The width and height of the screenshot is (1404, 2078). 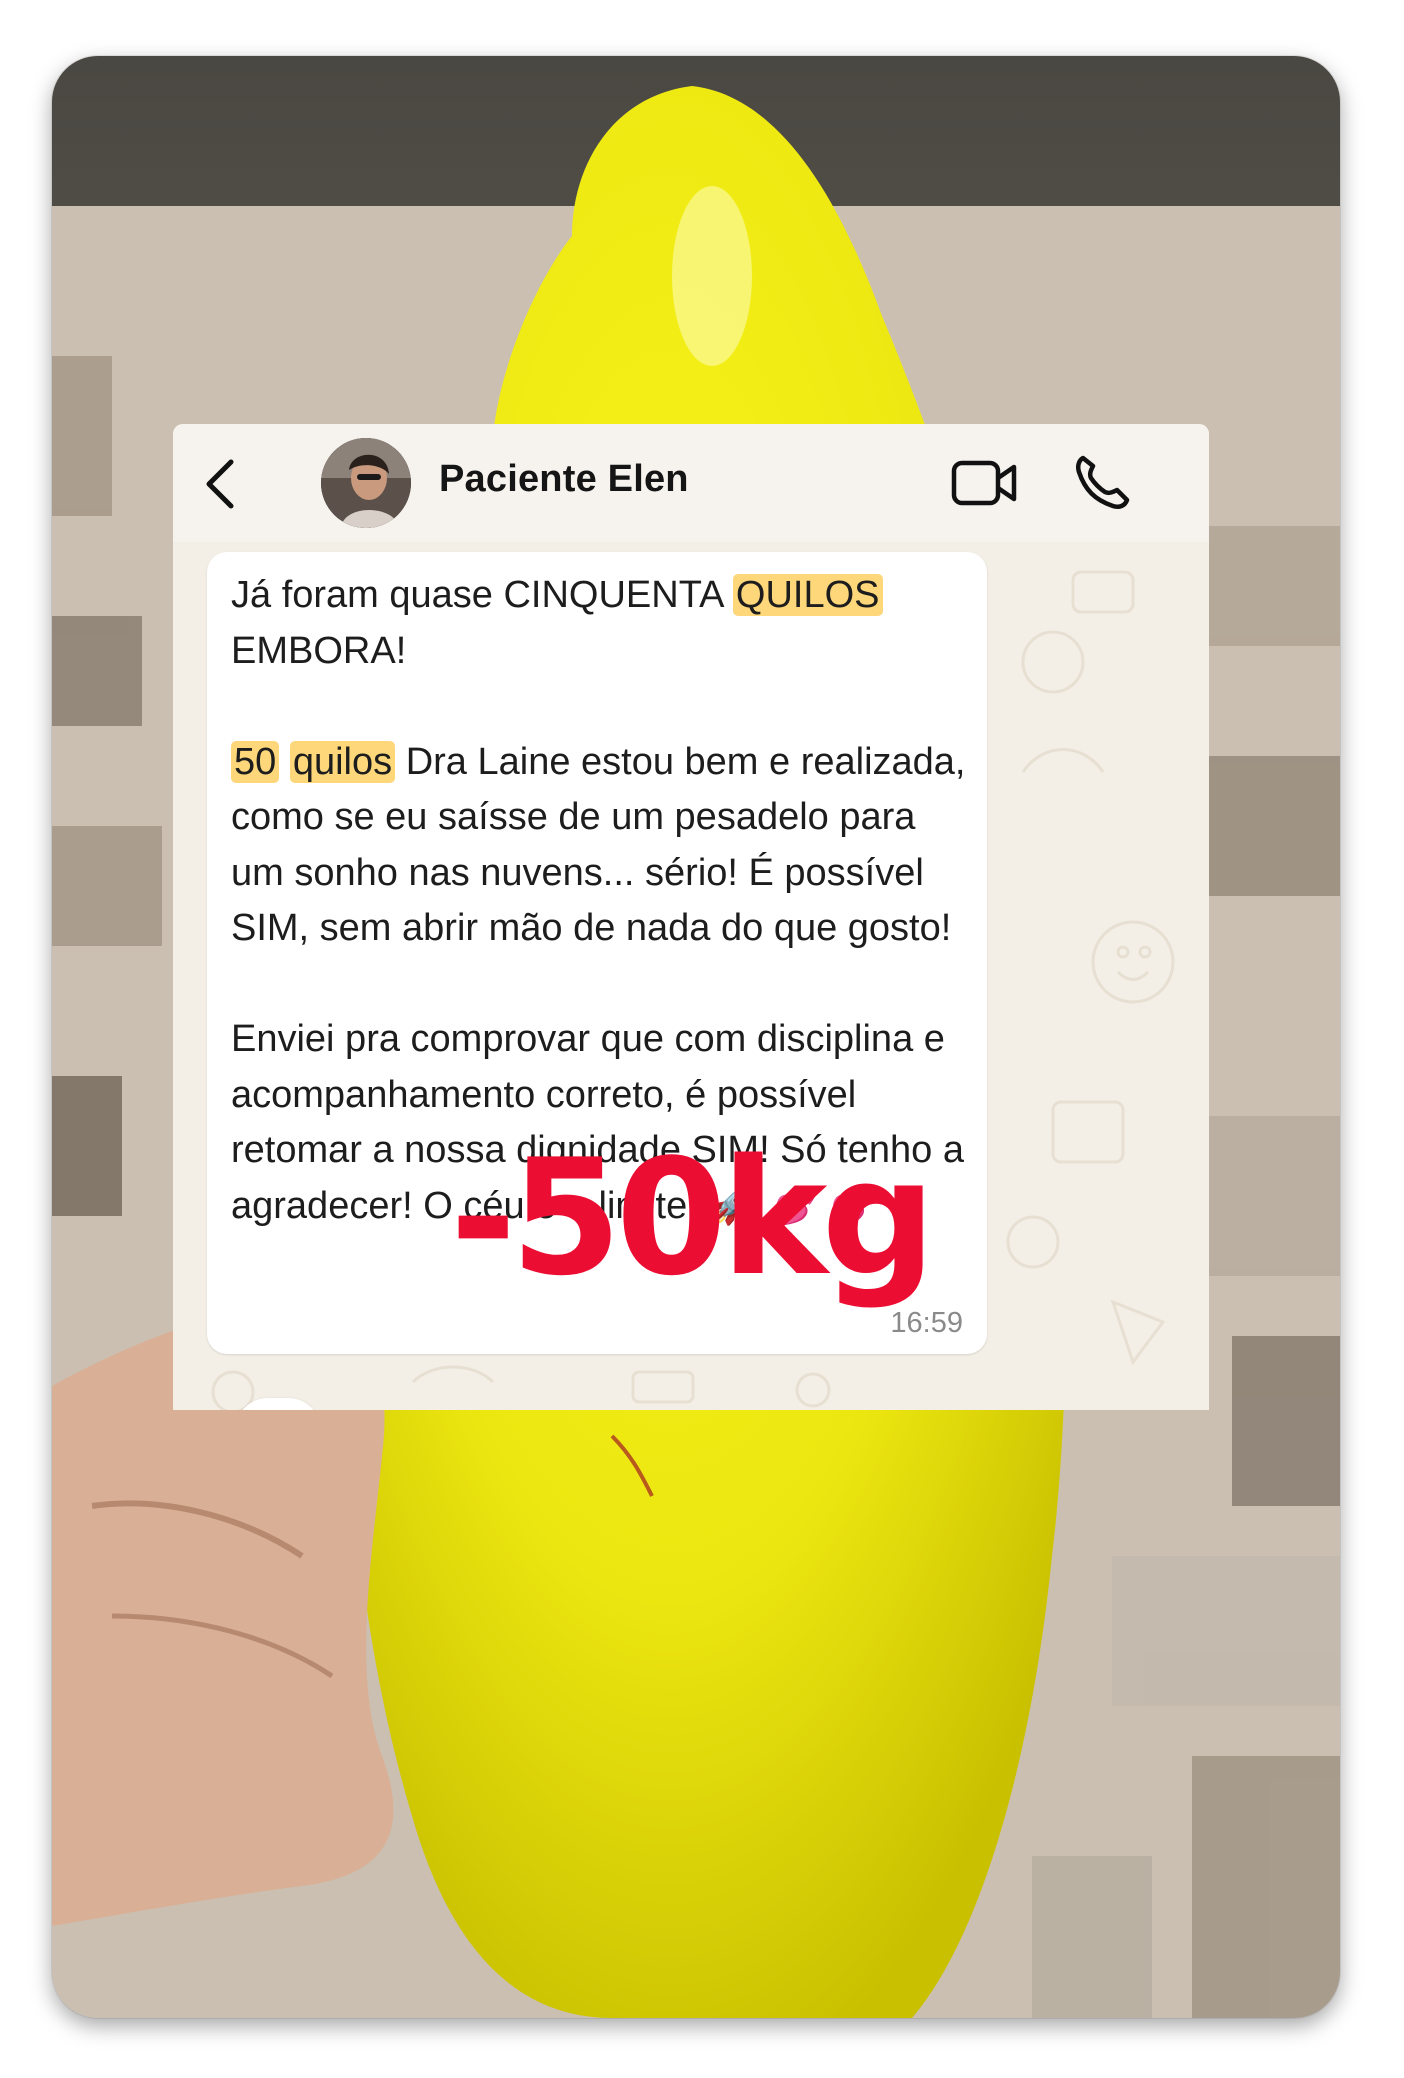 I want to click on message-line: Já foram quase CINQUENTA, so click(x=482, y=595).